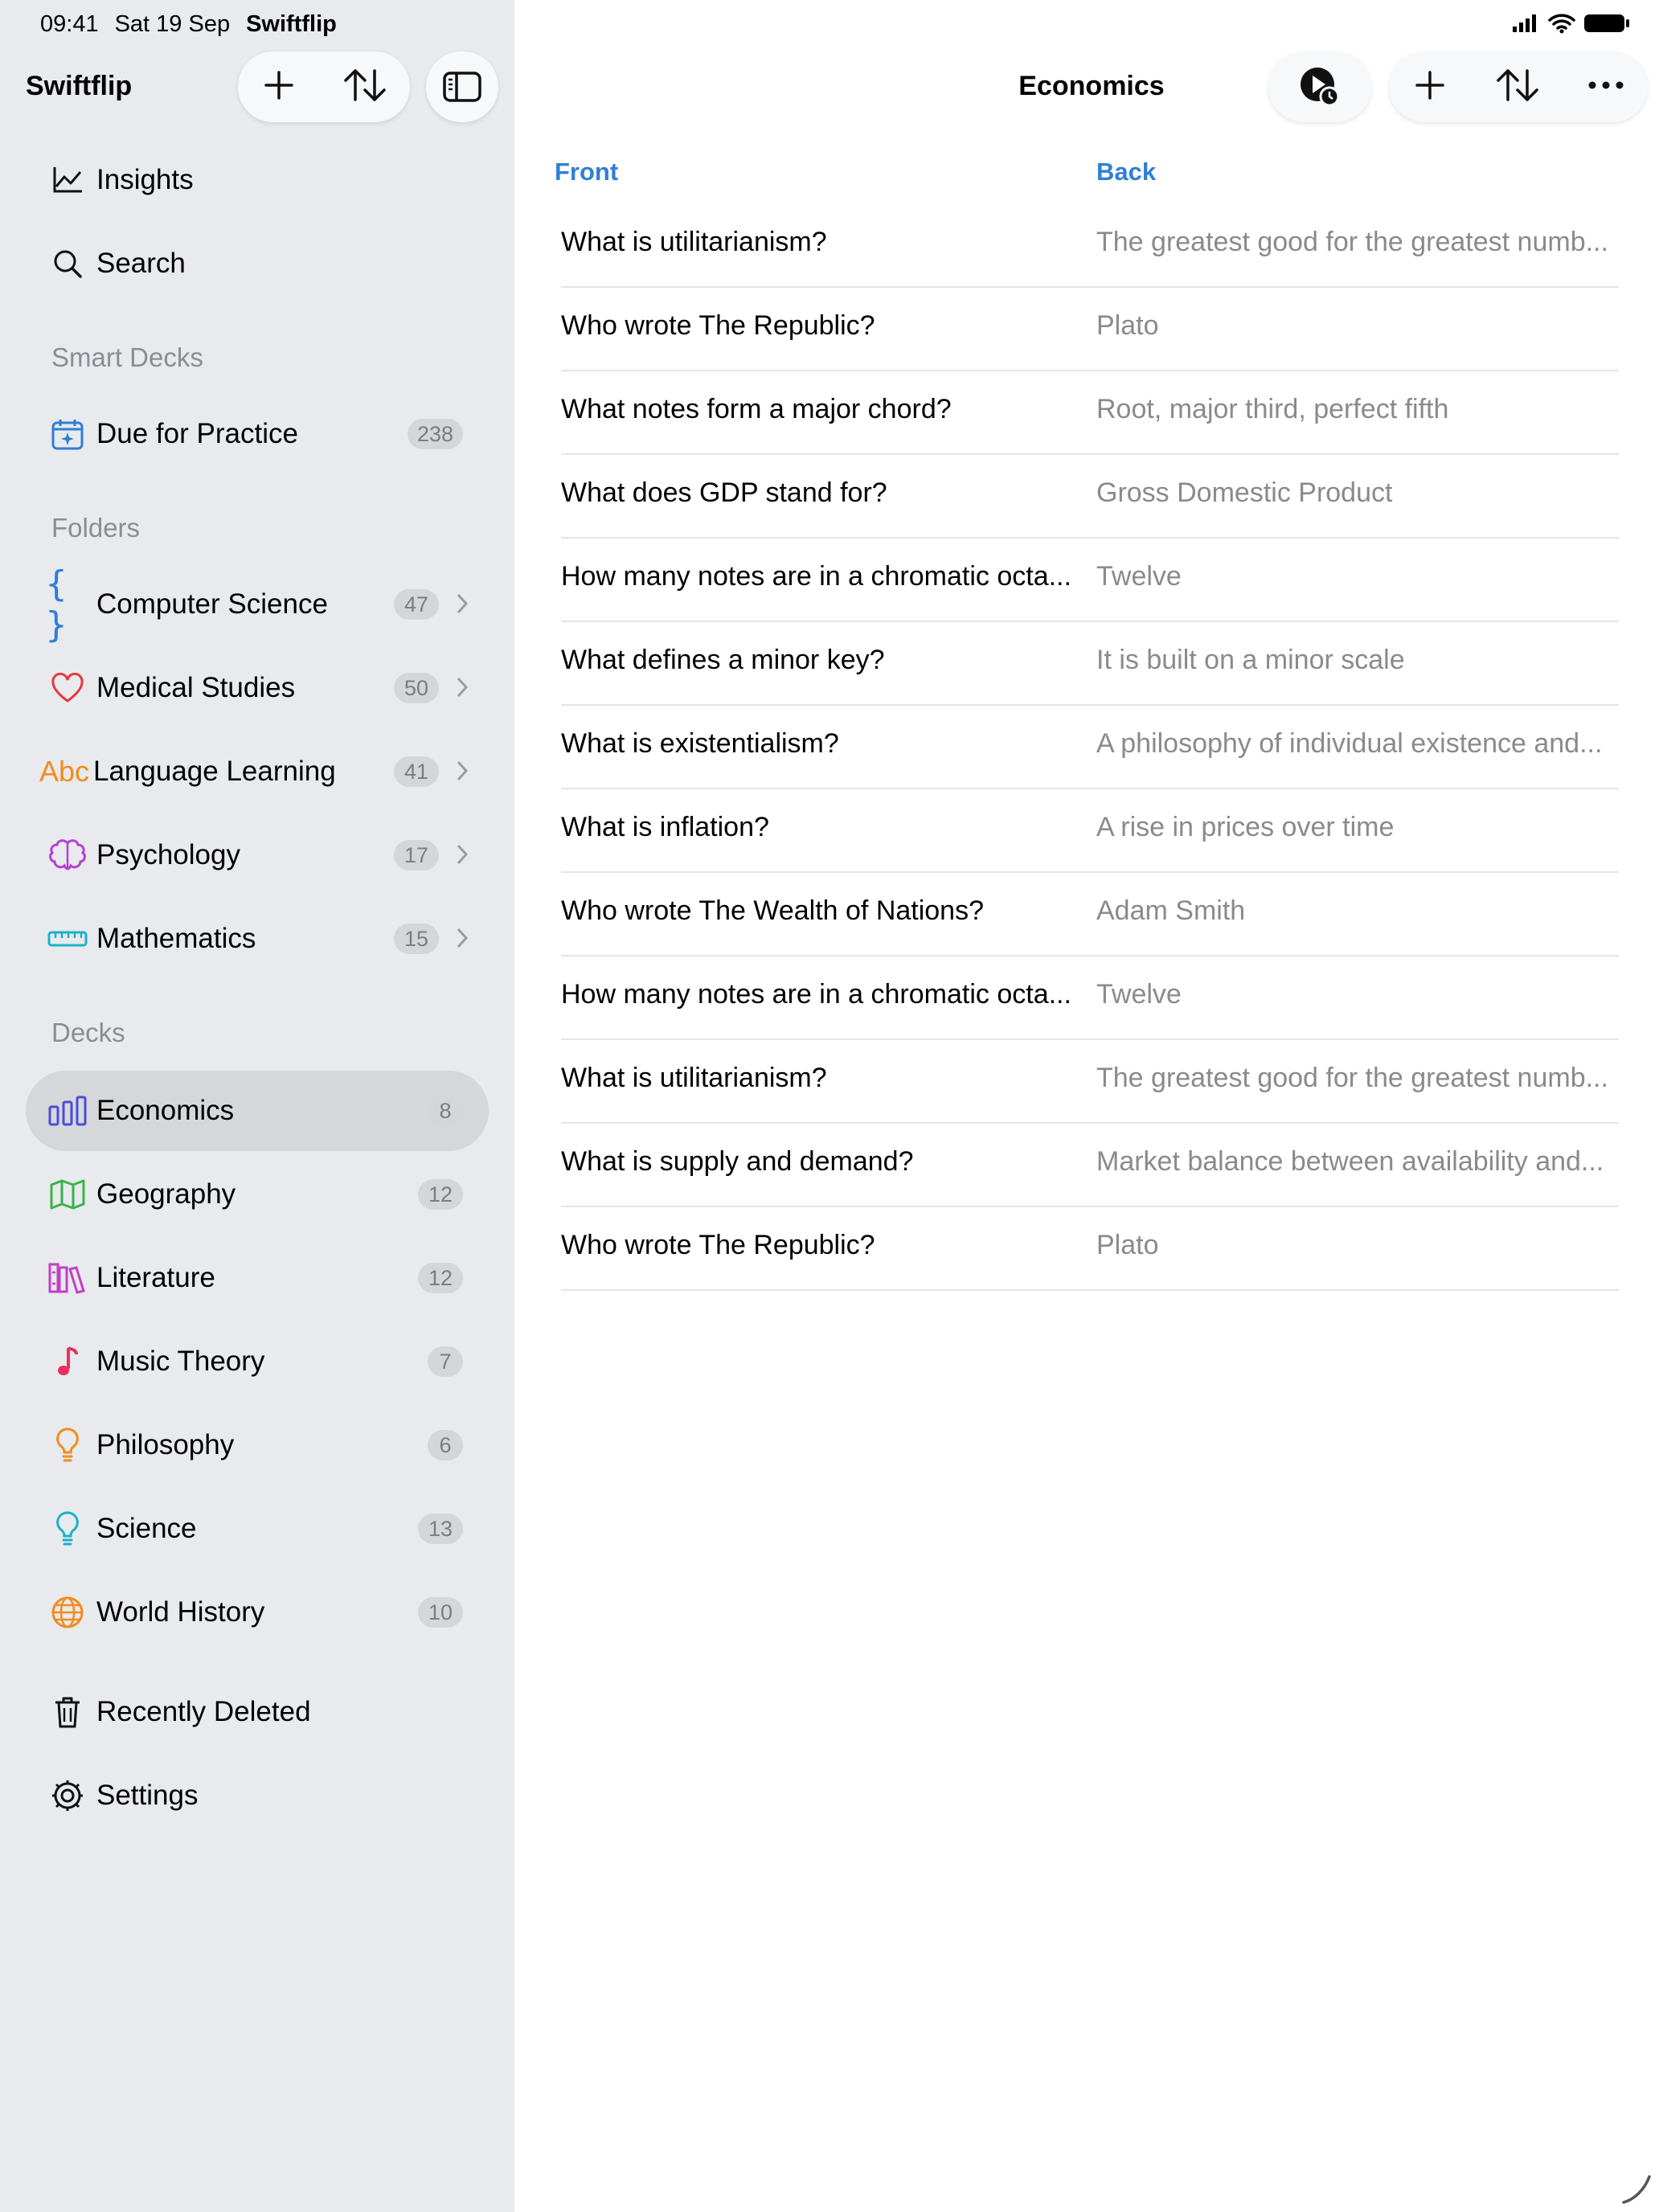  I want to click on sidebar-item-label: World History, so click(180, 1612).